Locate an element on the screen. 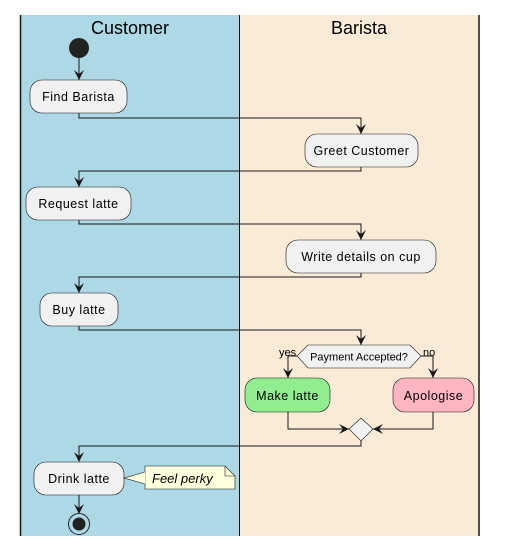  activity-buy-latte: Buy latte is located at coordinates (79, 309).